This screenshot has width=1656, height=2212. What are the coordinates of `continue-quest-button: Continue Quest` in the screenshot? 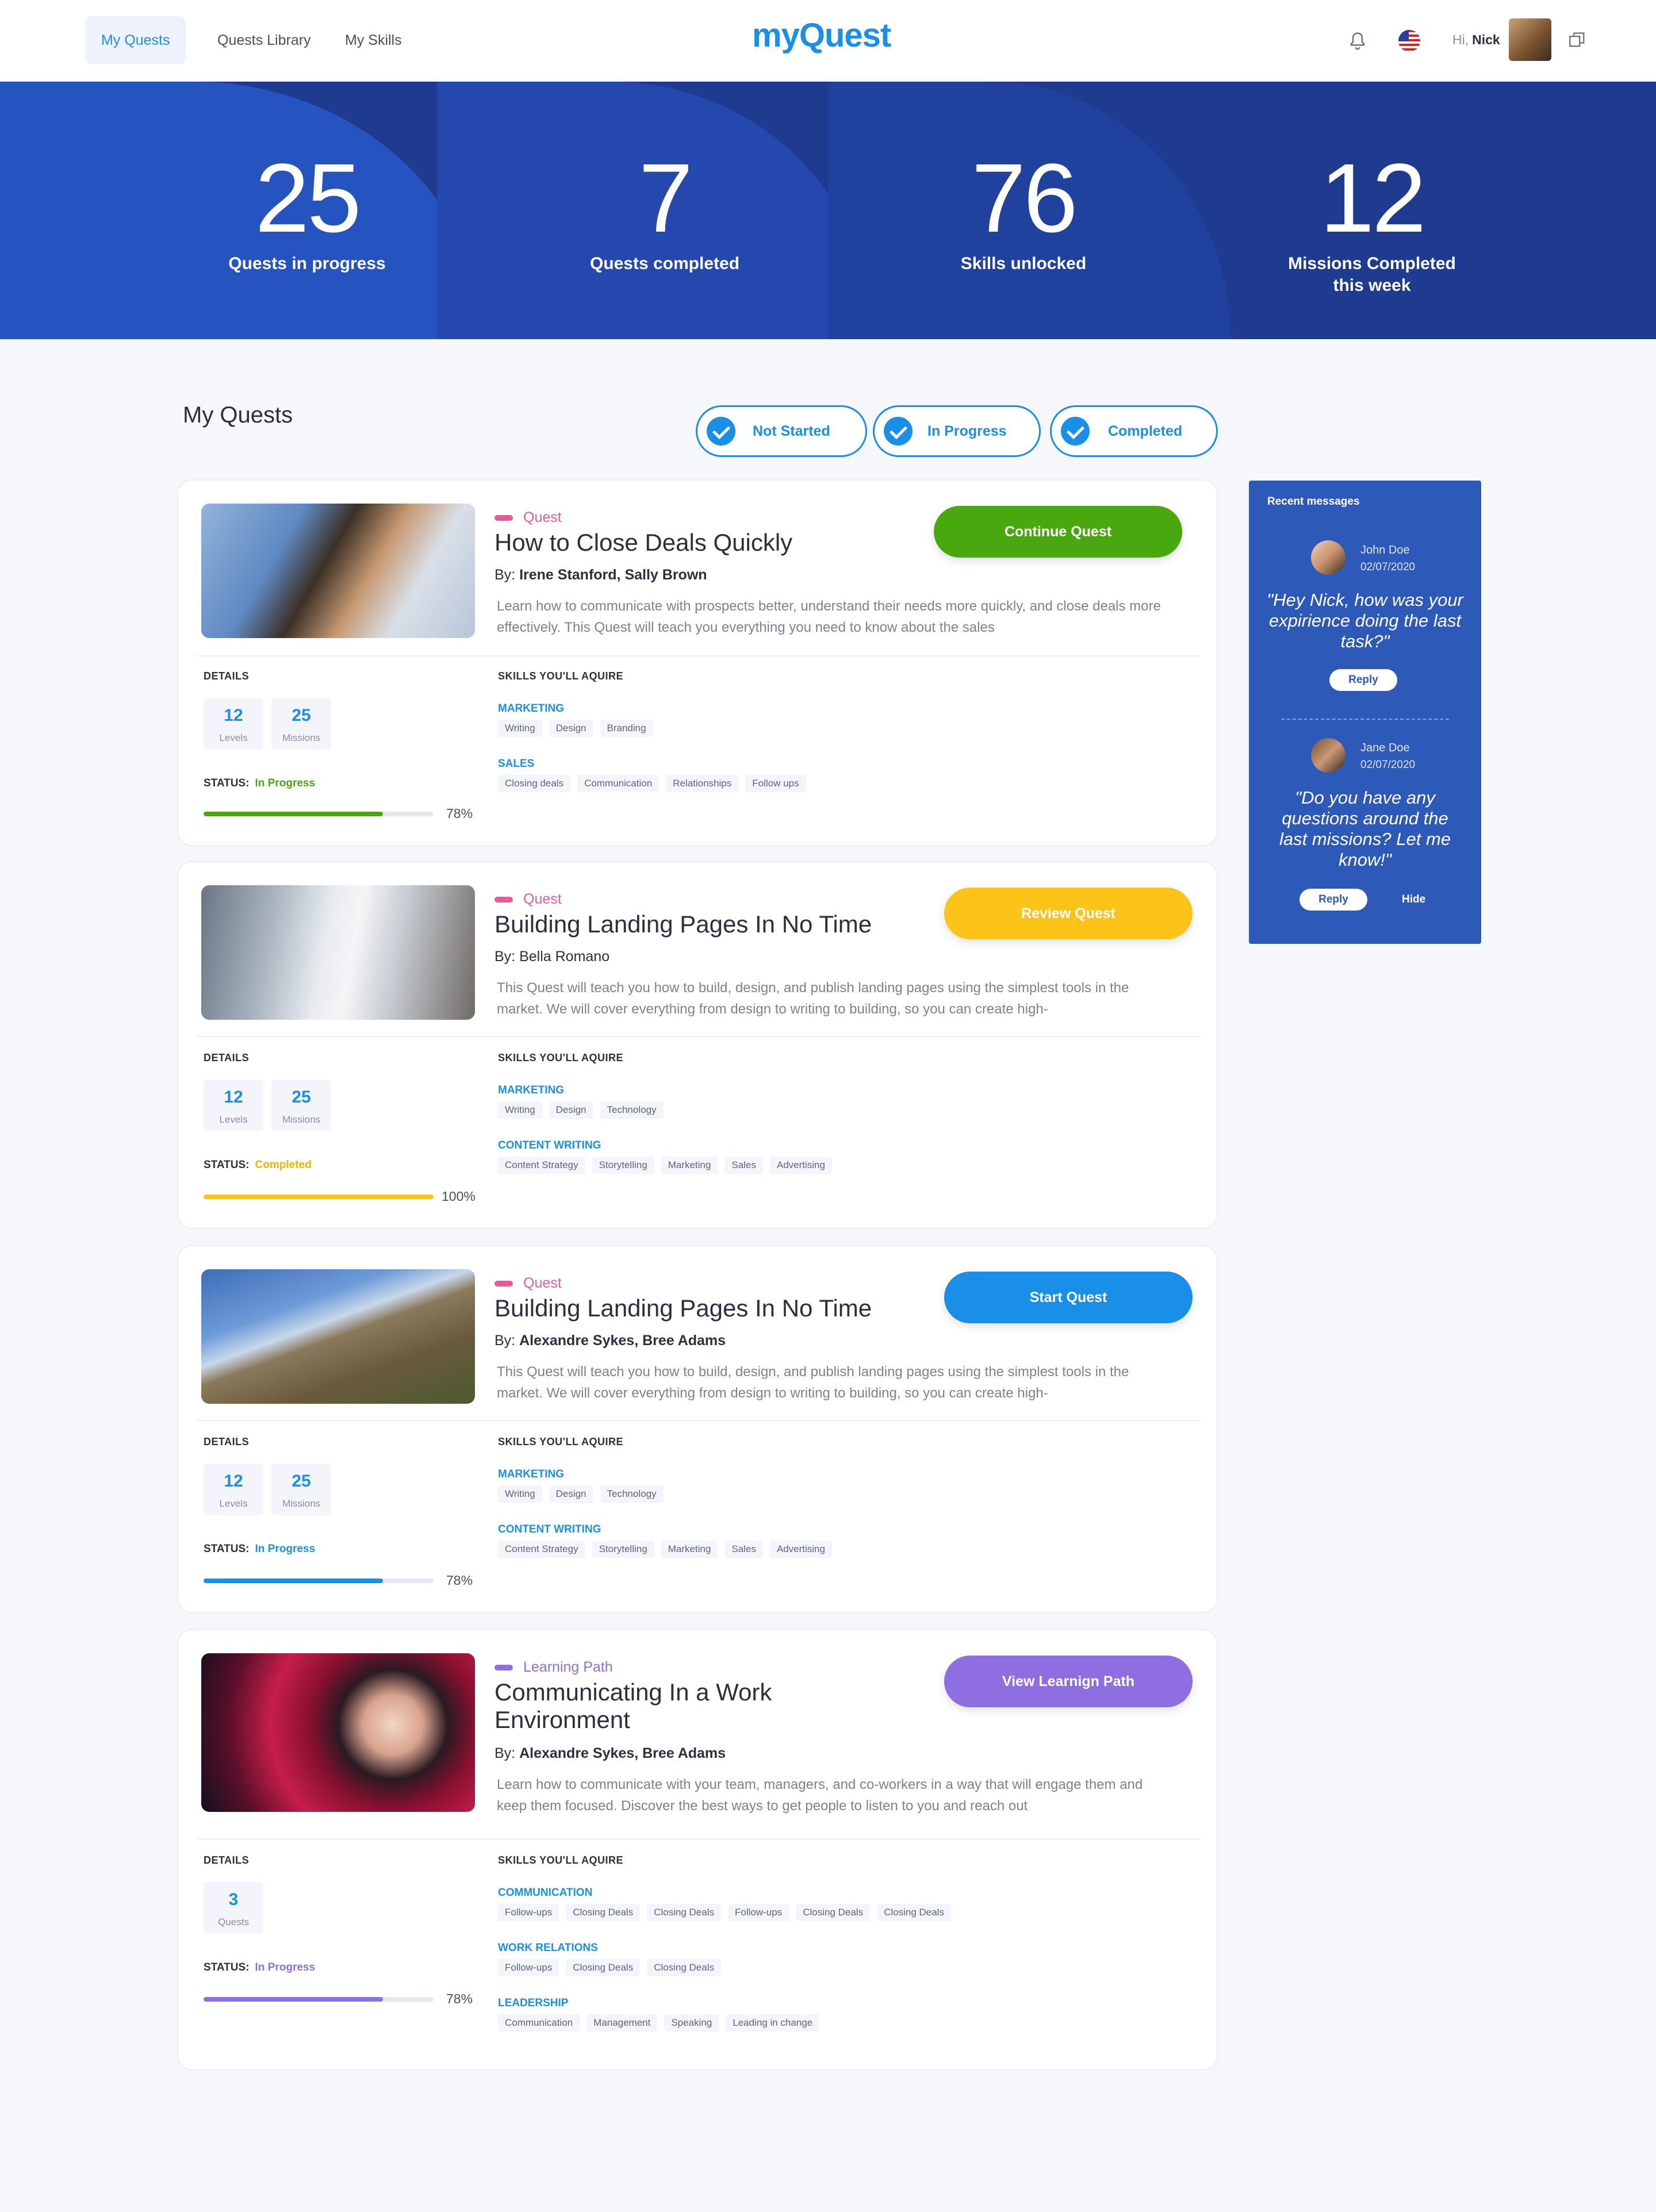 It's located at (1058, 532).